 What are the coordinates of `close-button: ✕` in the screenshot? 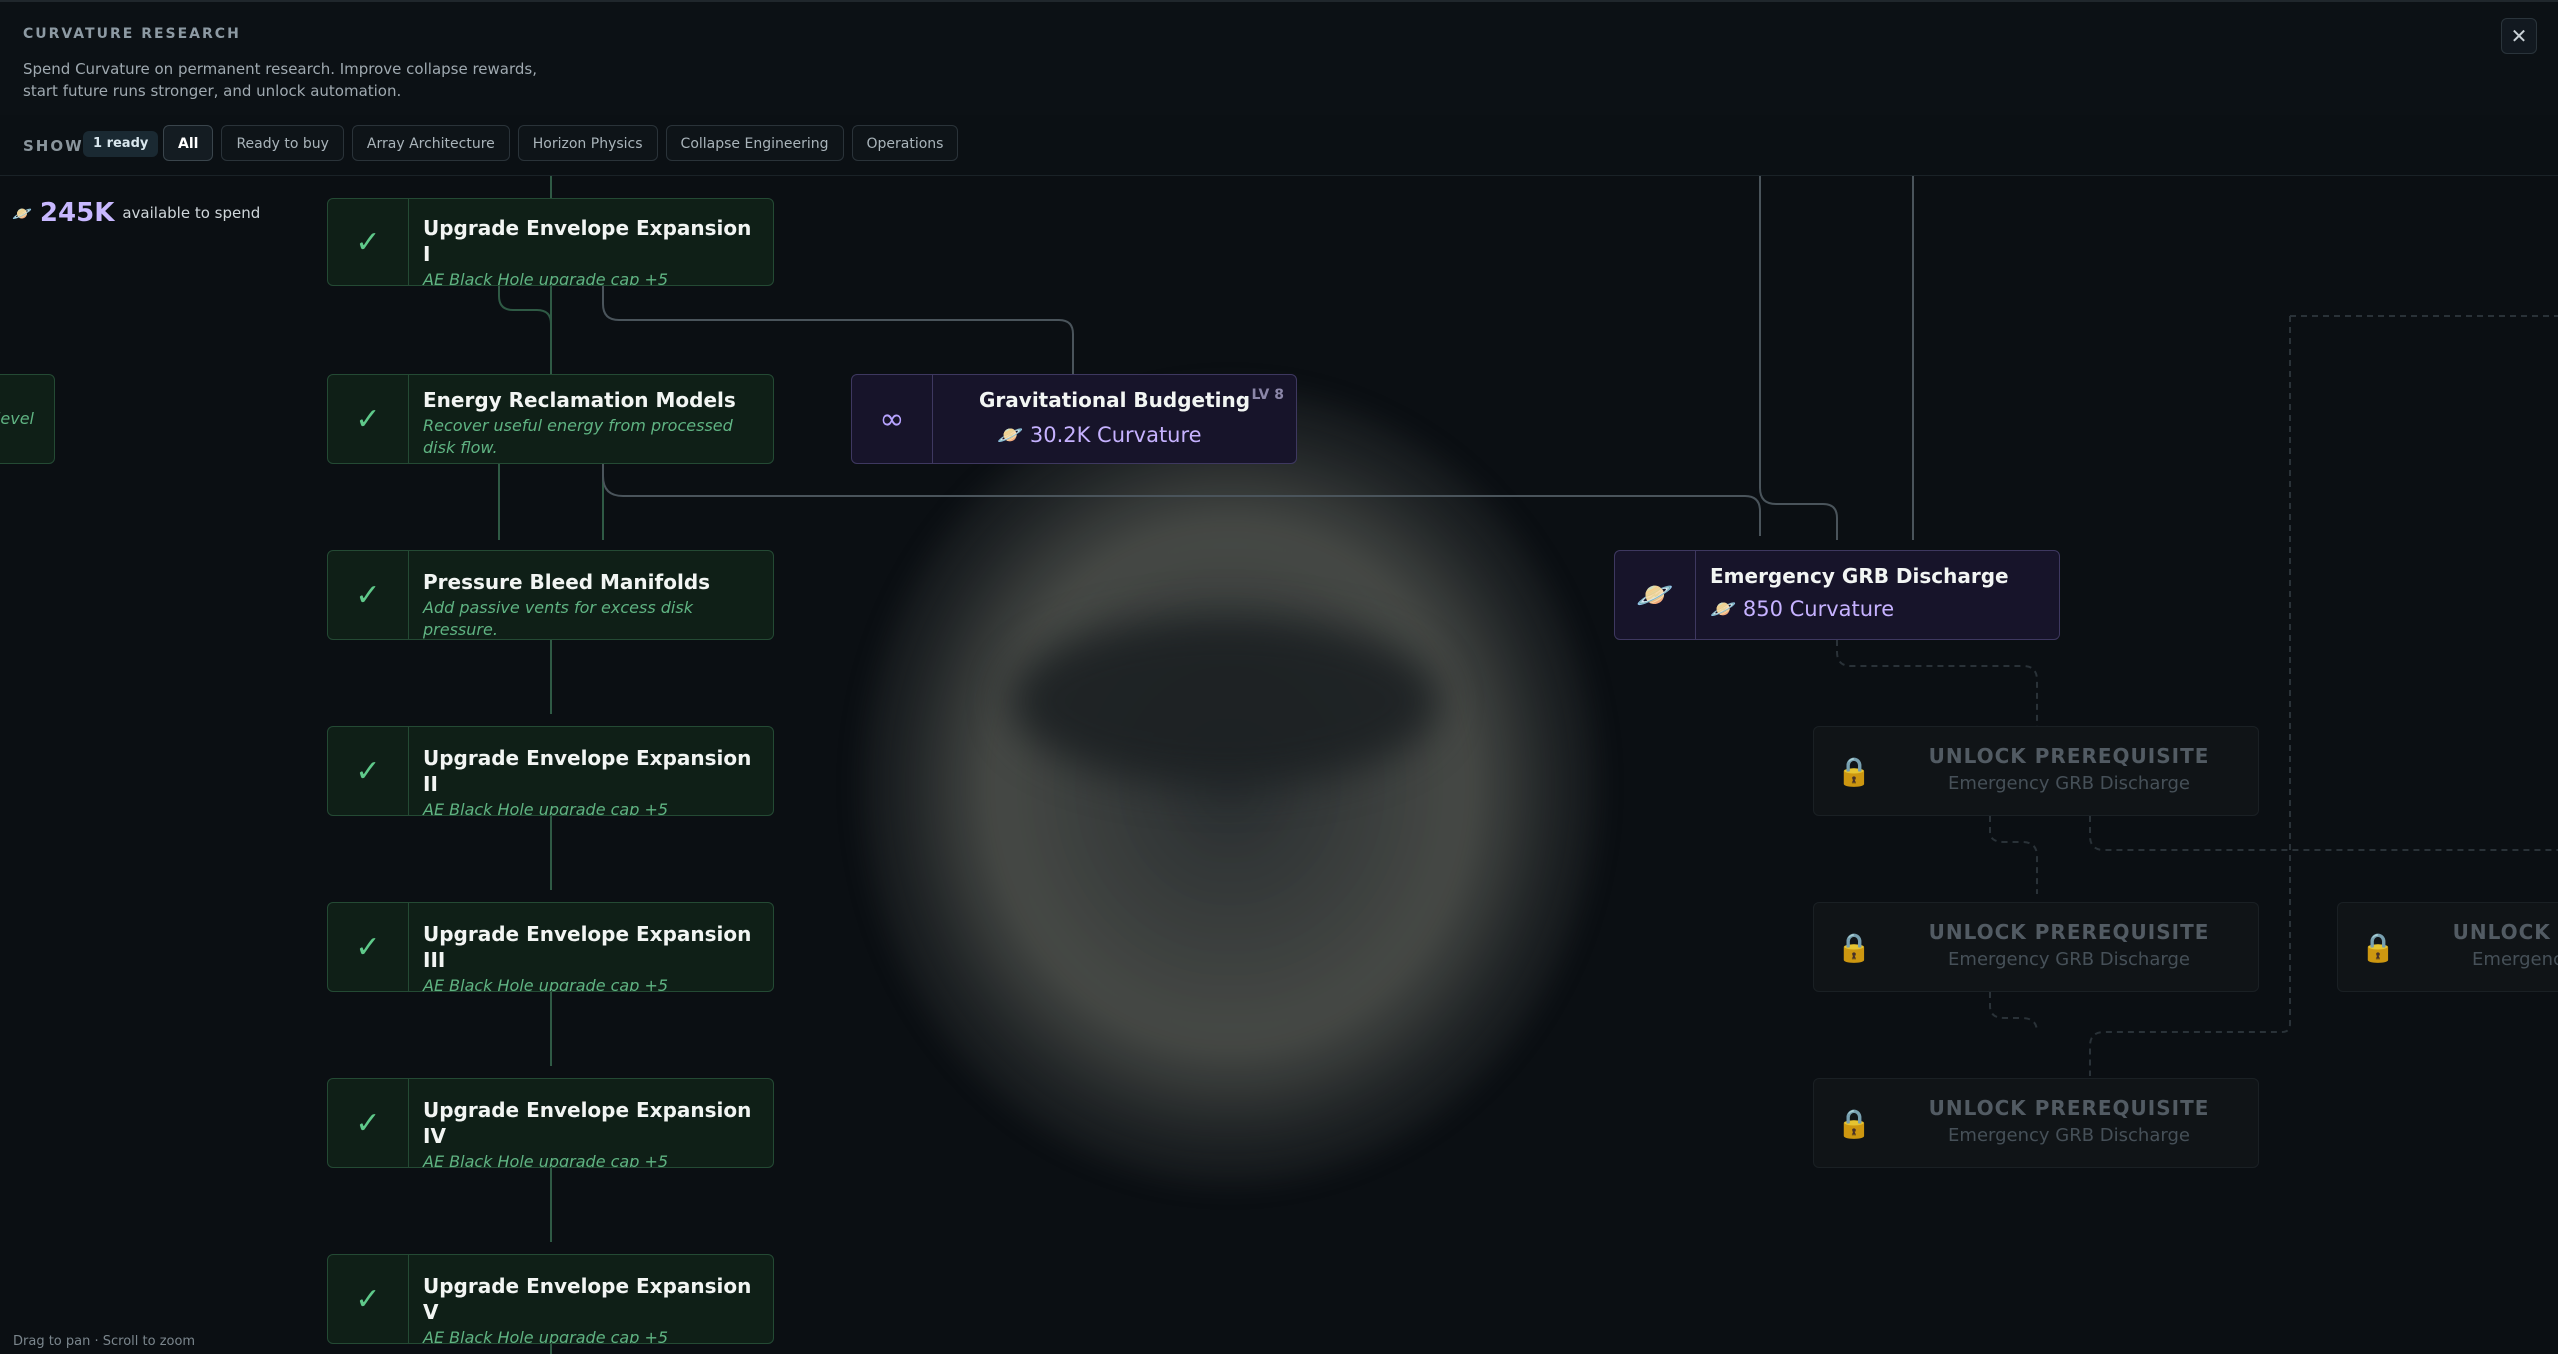 It's located at (2519, 36).